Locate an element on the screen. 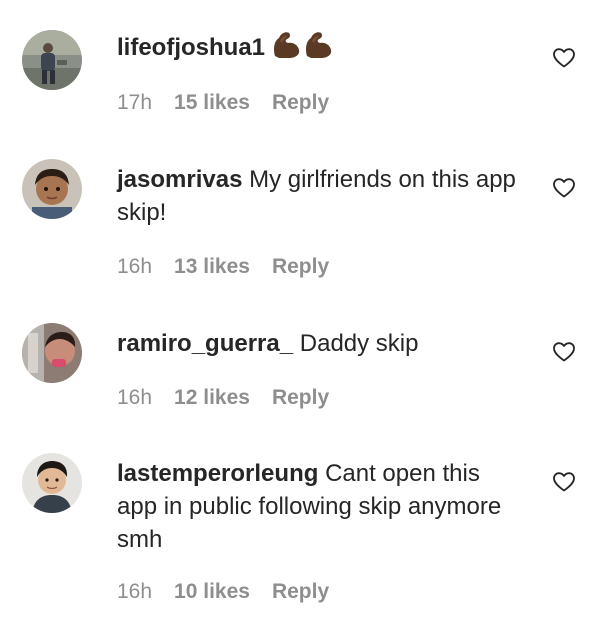 Image resolution: width=616 pixels, height=632 pixels. comment-body: Daddy skip is located at coordinates (359, 343).